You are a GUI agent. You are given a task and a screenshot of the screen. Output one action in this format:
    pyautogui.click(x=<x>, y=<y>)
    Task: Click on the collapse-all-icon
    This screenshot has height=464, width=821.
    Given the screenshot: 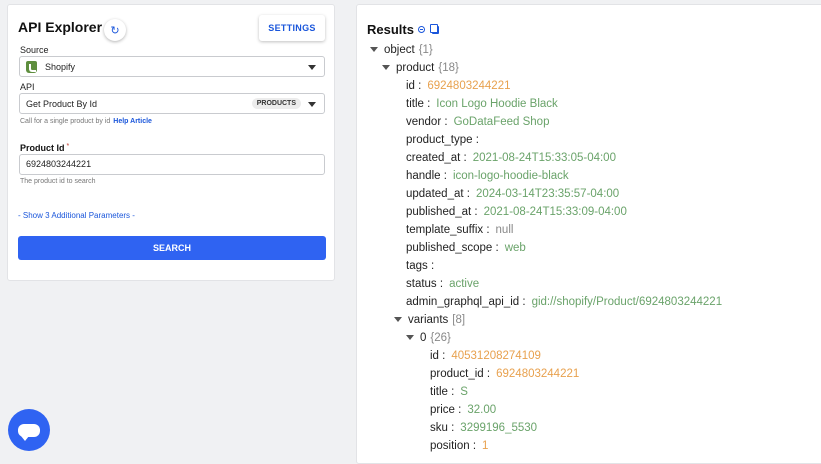 What is the action you would take?
    pyautogui.click(x=421, y=29)
    